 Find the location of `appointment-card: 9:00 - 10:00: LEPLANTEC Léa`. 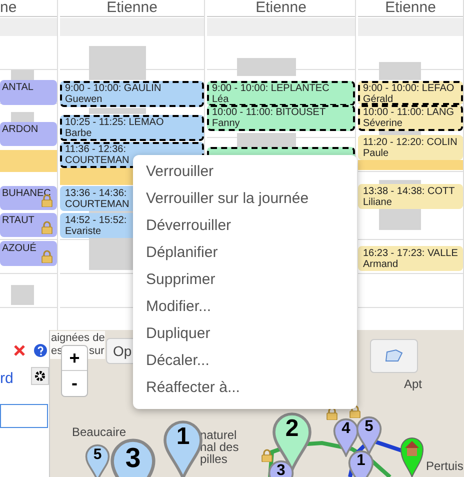

appointment-card: 9:00 - 10:00: LEPLANTEC Léa is located at coordinates (281, 93).